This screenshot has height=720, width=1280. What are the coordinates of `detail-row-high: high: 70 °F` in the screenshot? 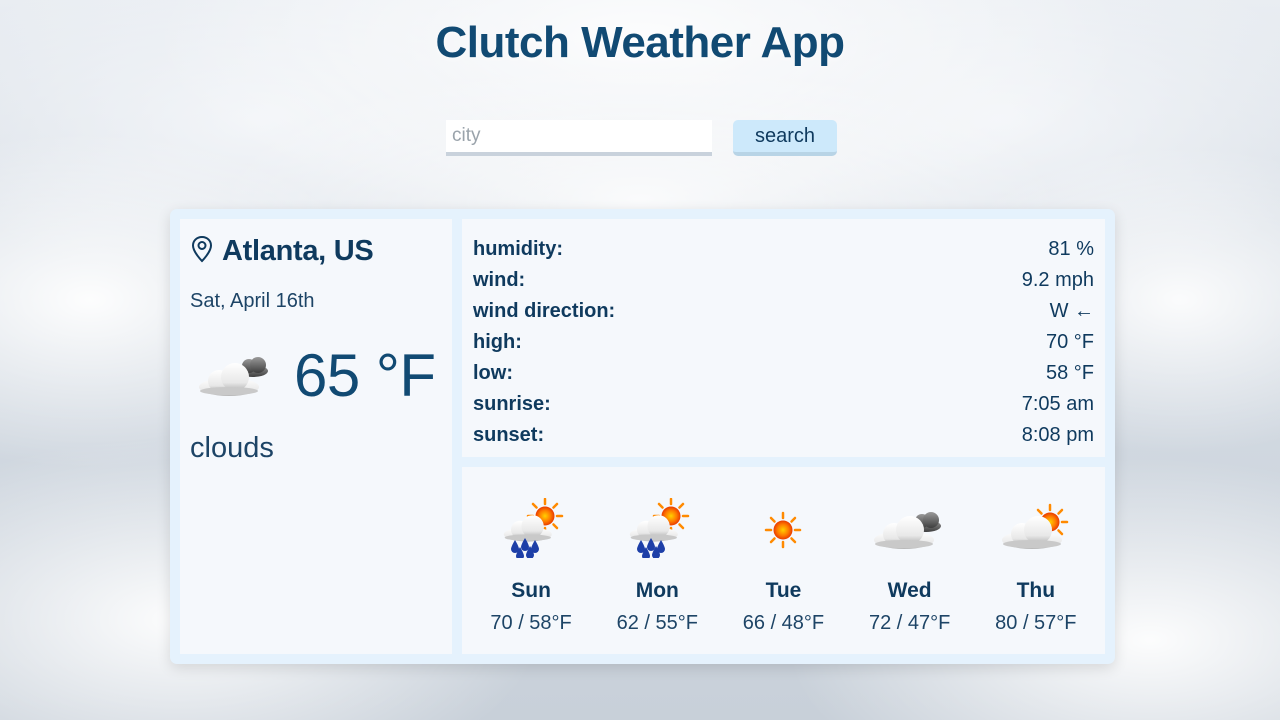 It's located at (783, 342).